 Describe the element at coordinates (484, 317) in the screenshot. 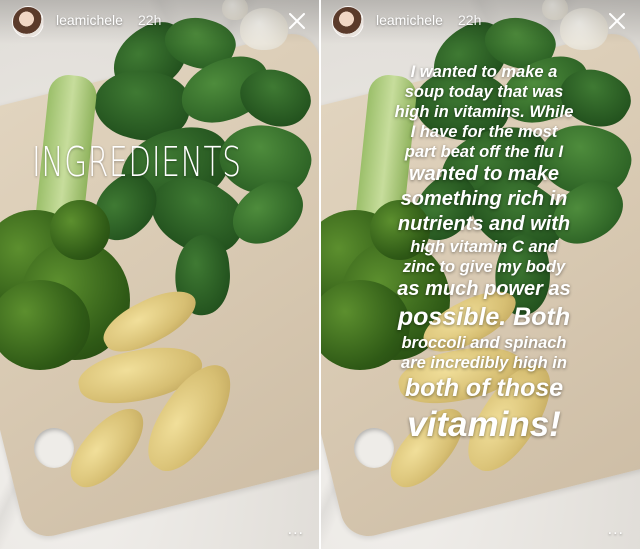

I see `caption-line: possible. Both` at that location.